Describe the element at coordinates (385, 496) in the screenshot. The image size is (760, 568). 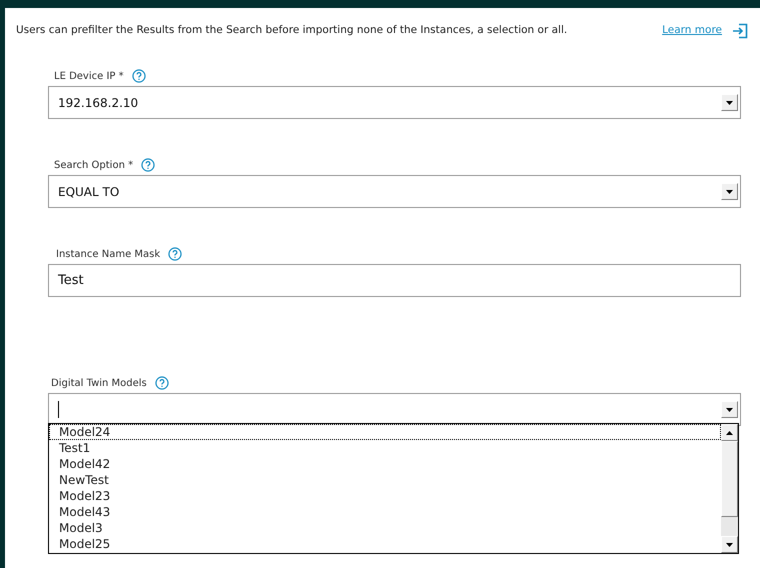
I see `list-option: Model23` at that location.